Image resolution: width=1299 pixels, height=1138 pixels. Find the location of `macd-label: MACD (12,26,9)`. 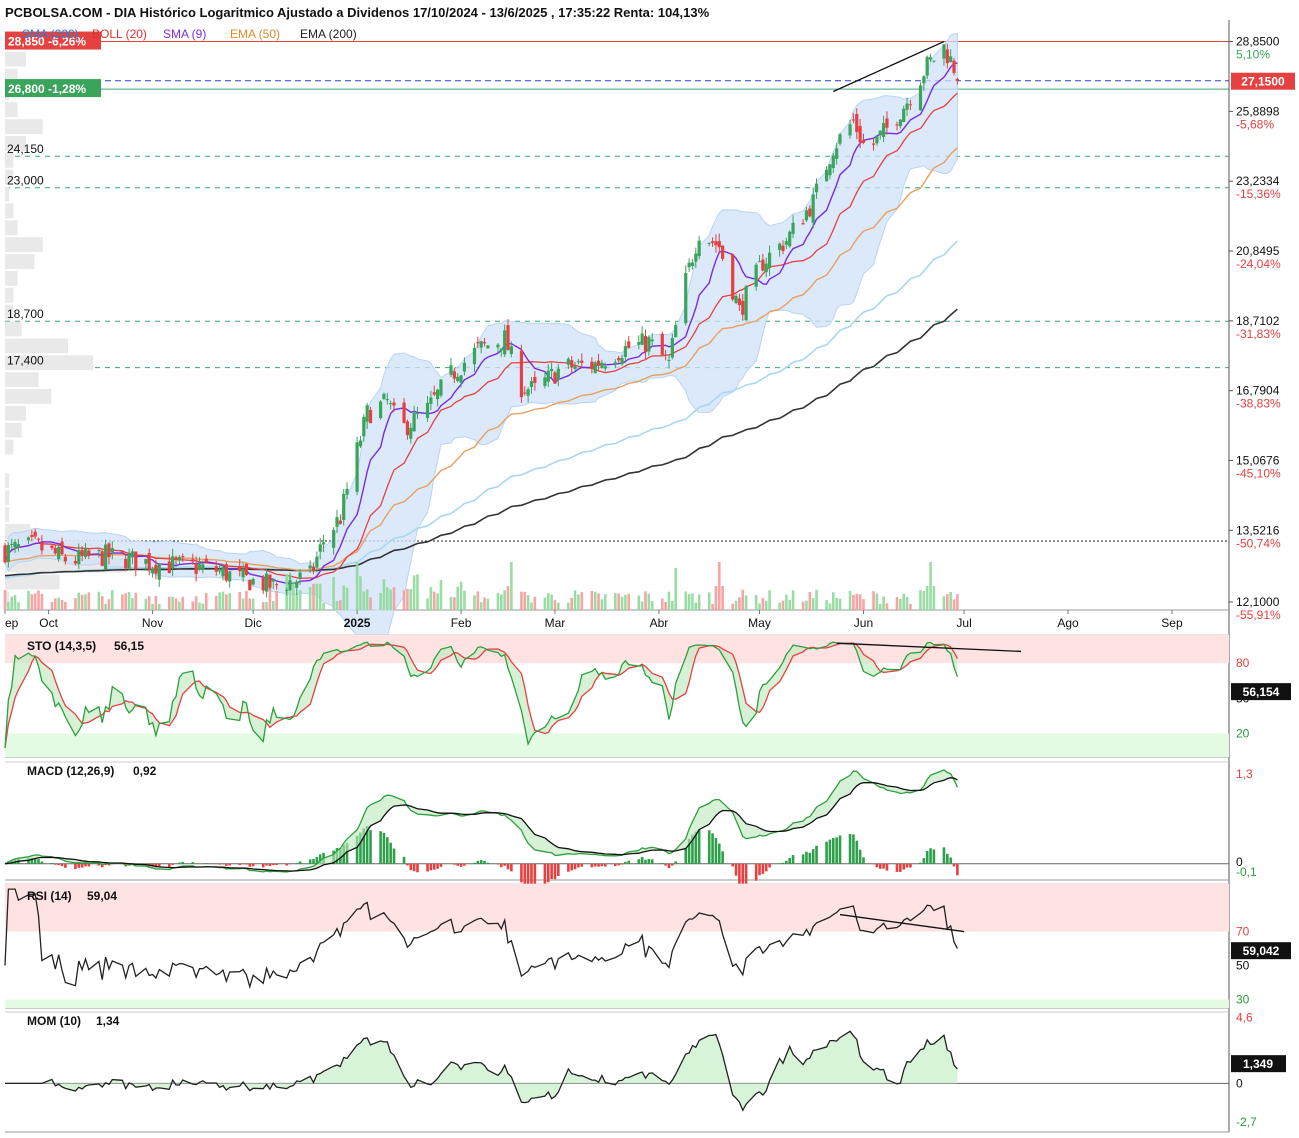

macd-label: MACD (12,26,9) is located at coordinates (70, 771).